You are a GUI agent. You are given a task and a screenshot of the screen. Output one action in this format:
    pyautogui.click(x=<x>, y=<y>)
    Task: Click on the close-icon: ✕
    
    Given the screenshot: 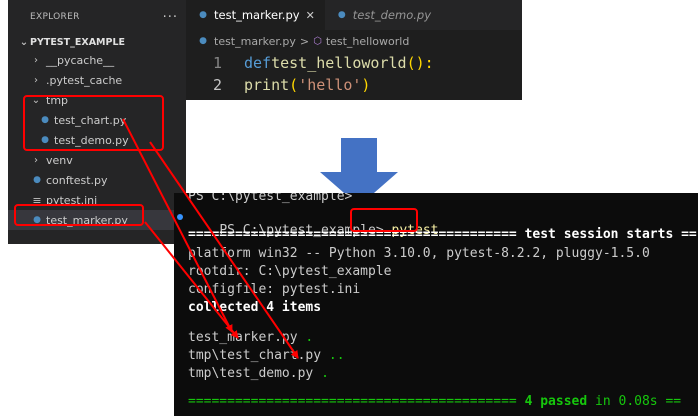 What is the action you would take?
    pyautogui.click(x=310, y=15)
    